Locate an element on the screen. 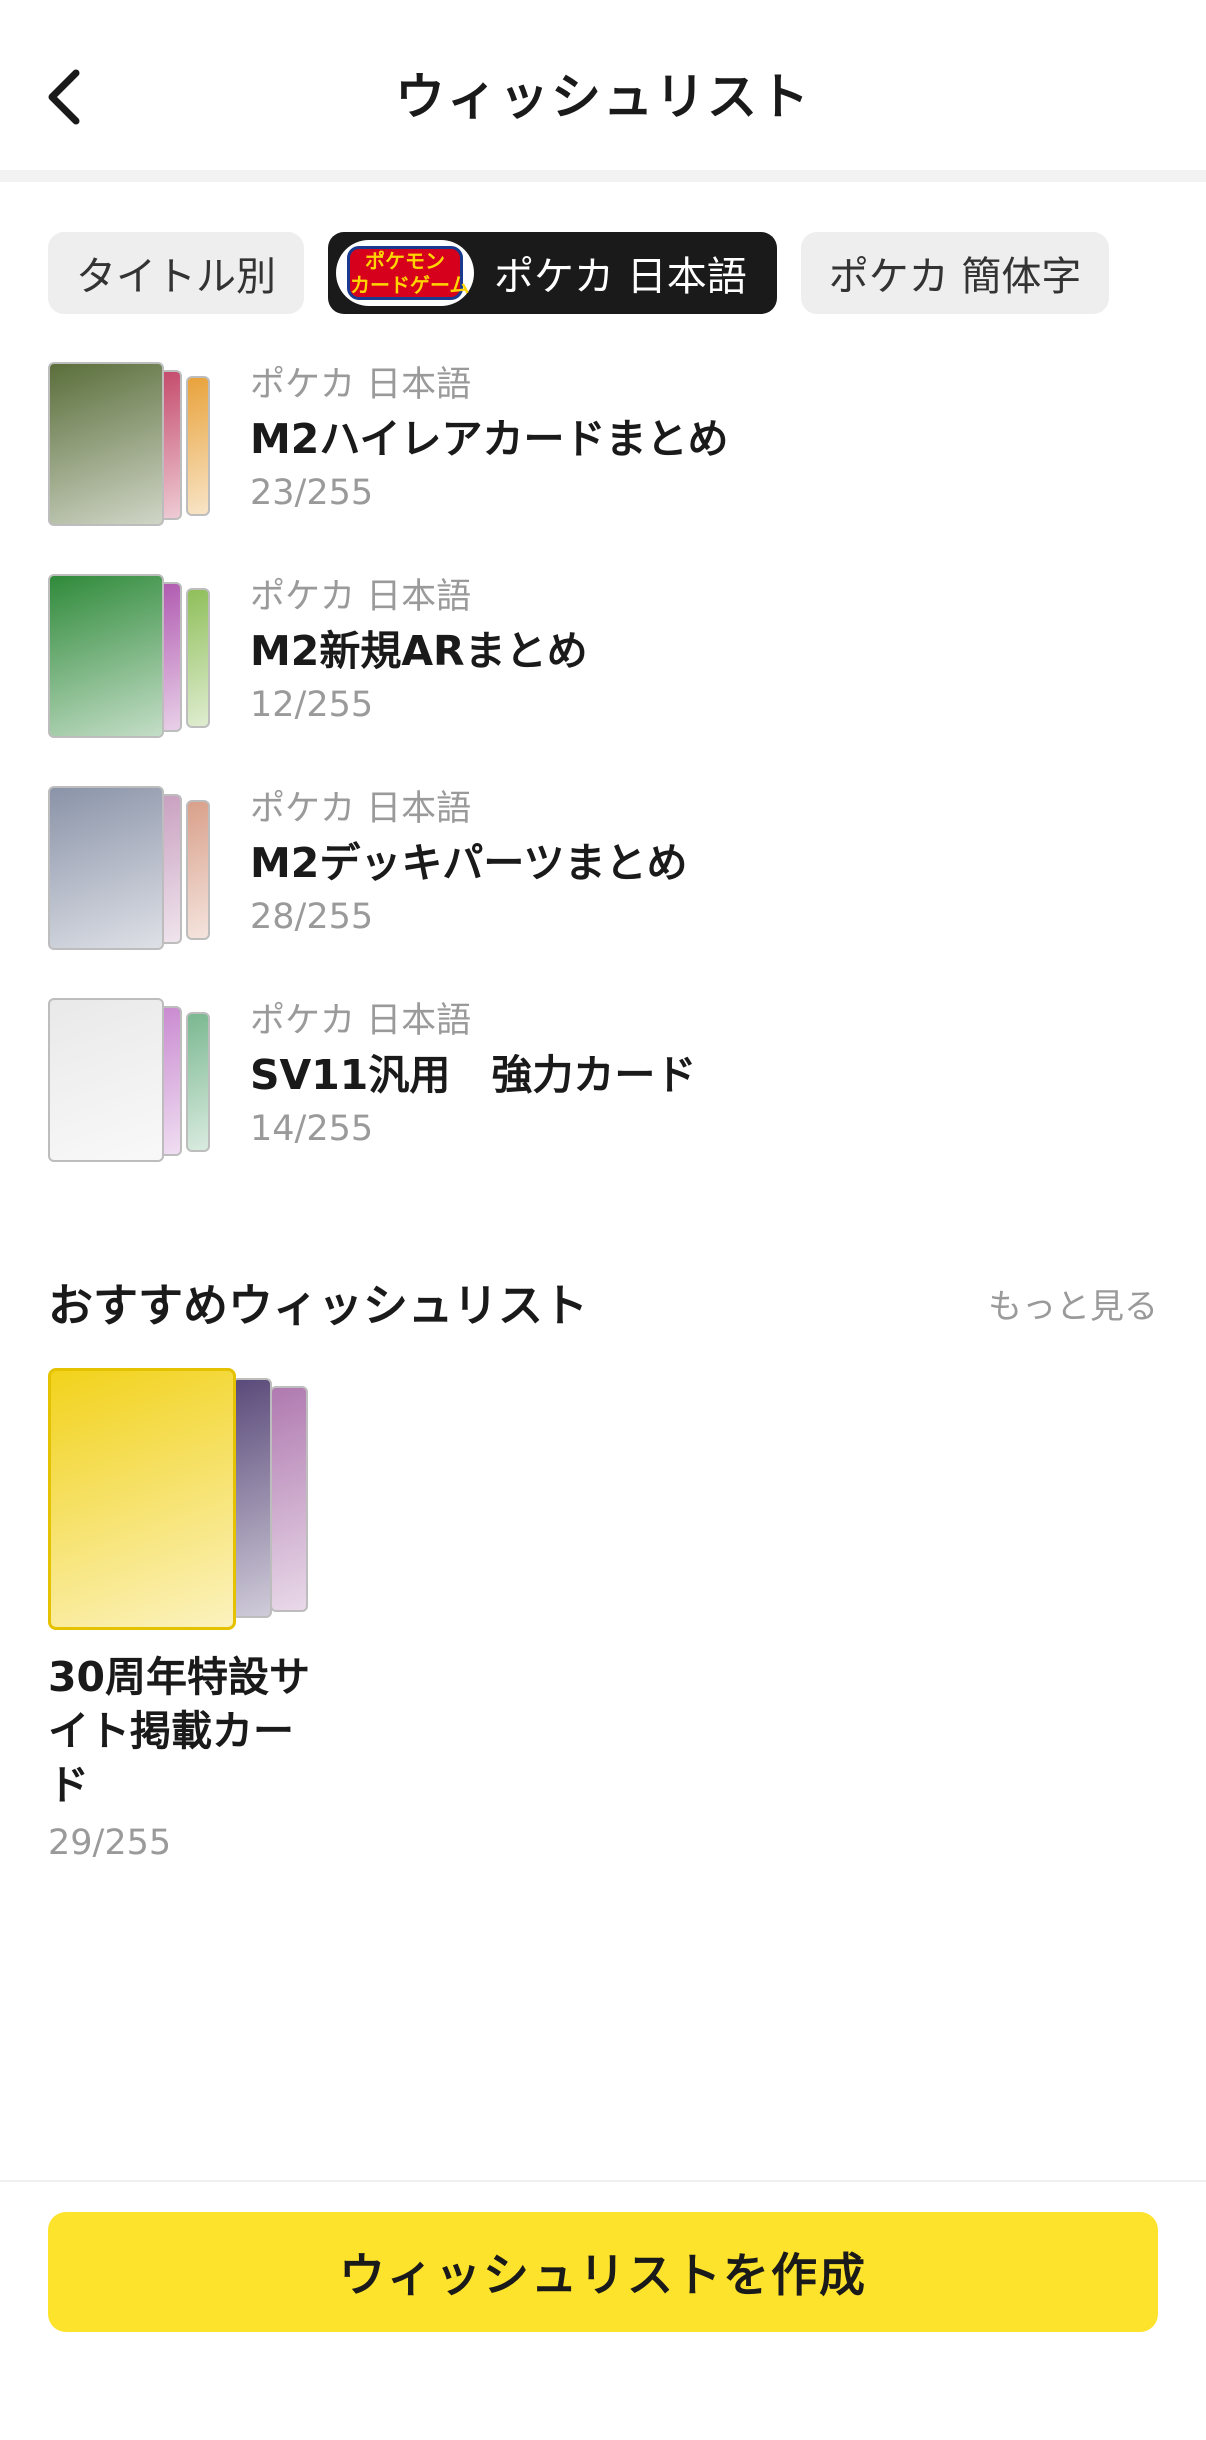  filter-chip-by-title: タイトル別 is located at coordinates (176, 273).